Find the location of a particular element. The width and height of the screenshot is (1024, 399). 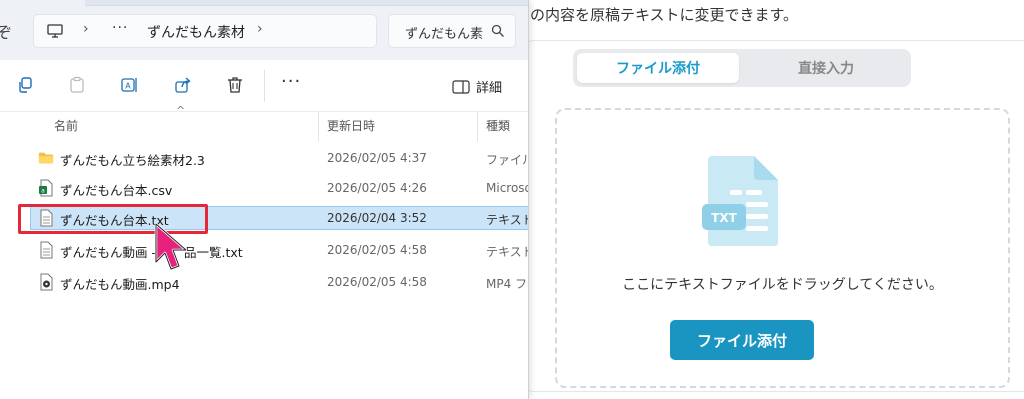

paste-icon is located at coordinates (77, 85).